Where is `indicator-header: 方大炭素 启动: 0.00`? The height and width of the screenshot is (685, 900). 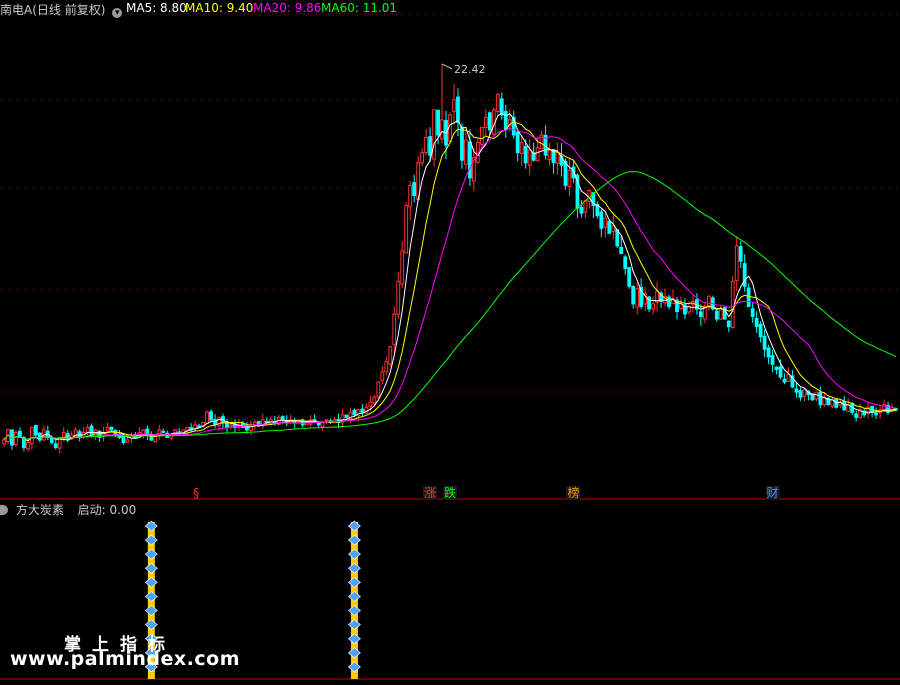 indicator-header: 方大炭素 启动: 0.00 is located at coordinates (68, 509).